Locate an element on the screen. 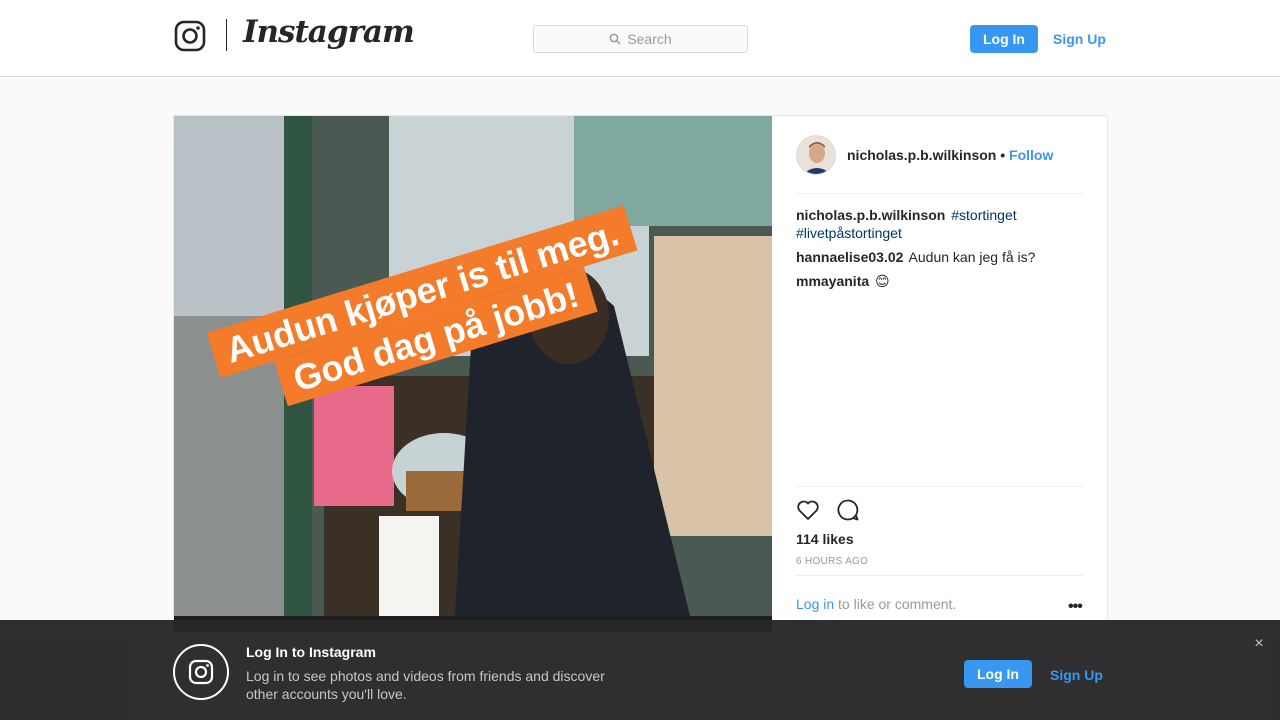  actions-divider is located at coordinates (939, 486).